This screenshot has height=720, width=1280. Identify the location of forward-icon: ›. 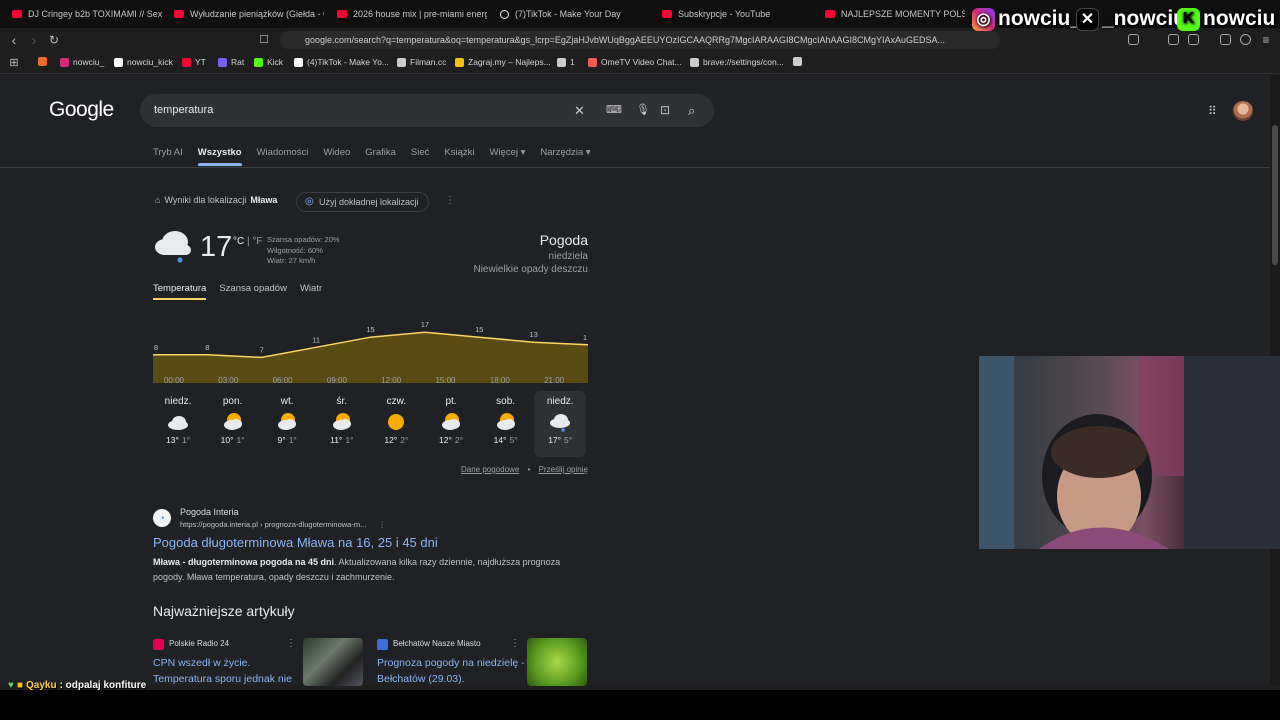
(34, 40).